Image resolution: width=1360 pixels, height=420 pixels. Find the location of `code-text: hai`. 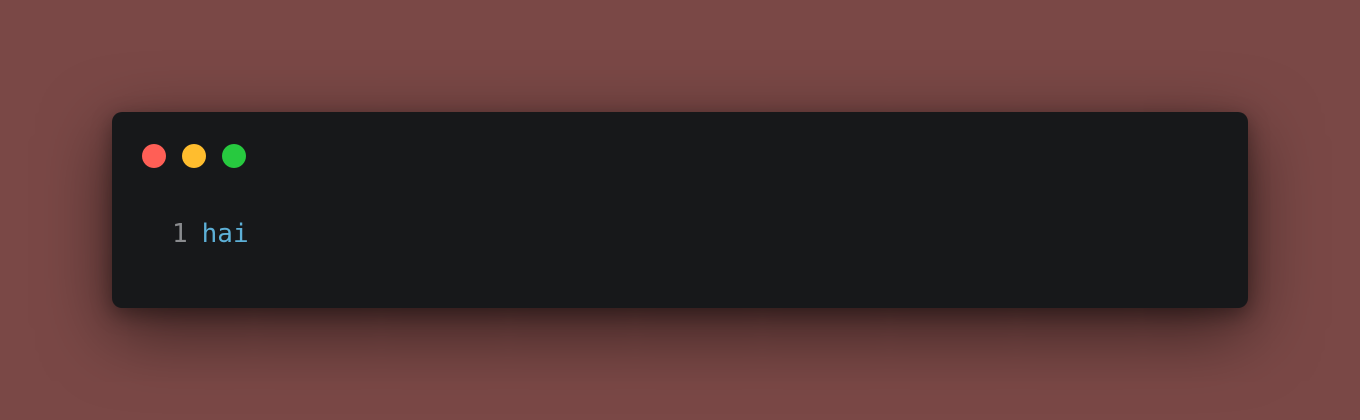

code-text: hai is located at coordinates (225, 234).